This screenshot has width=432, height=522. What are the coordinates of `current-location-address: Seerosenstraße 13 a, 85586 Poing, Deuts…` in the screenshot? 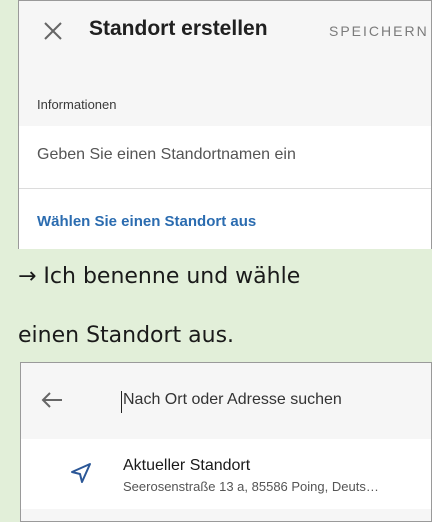 It's located at (251, 486).